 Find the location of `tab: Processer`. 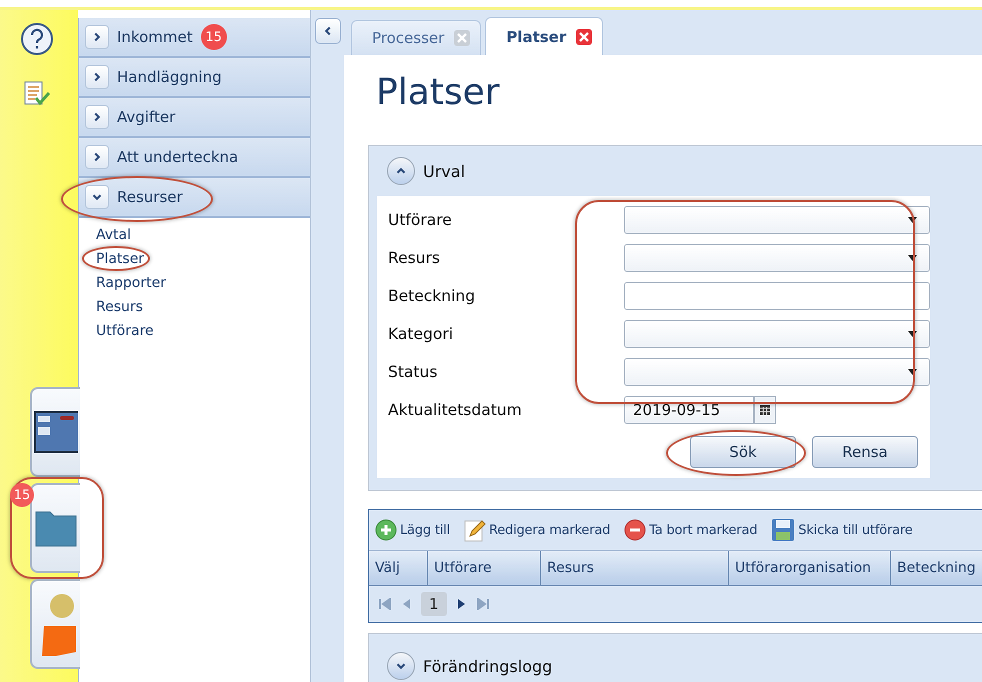

tab: Processer is located at coordinates (416, 37).